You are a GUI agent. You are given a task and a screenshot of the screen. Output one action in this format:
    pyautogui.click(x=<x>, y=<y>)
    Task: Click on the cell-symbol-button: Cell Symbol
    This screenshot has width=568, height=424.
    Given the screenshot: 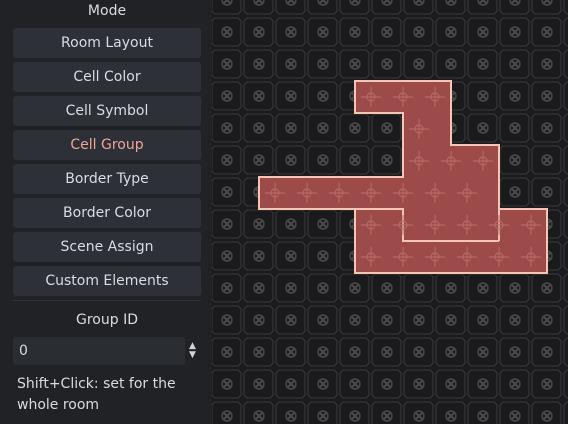 What is the action you would take?
    pyautogui.click(x=107, y=111)
    